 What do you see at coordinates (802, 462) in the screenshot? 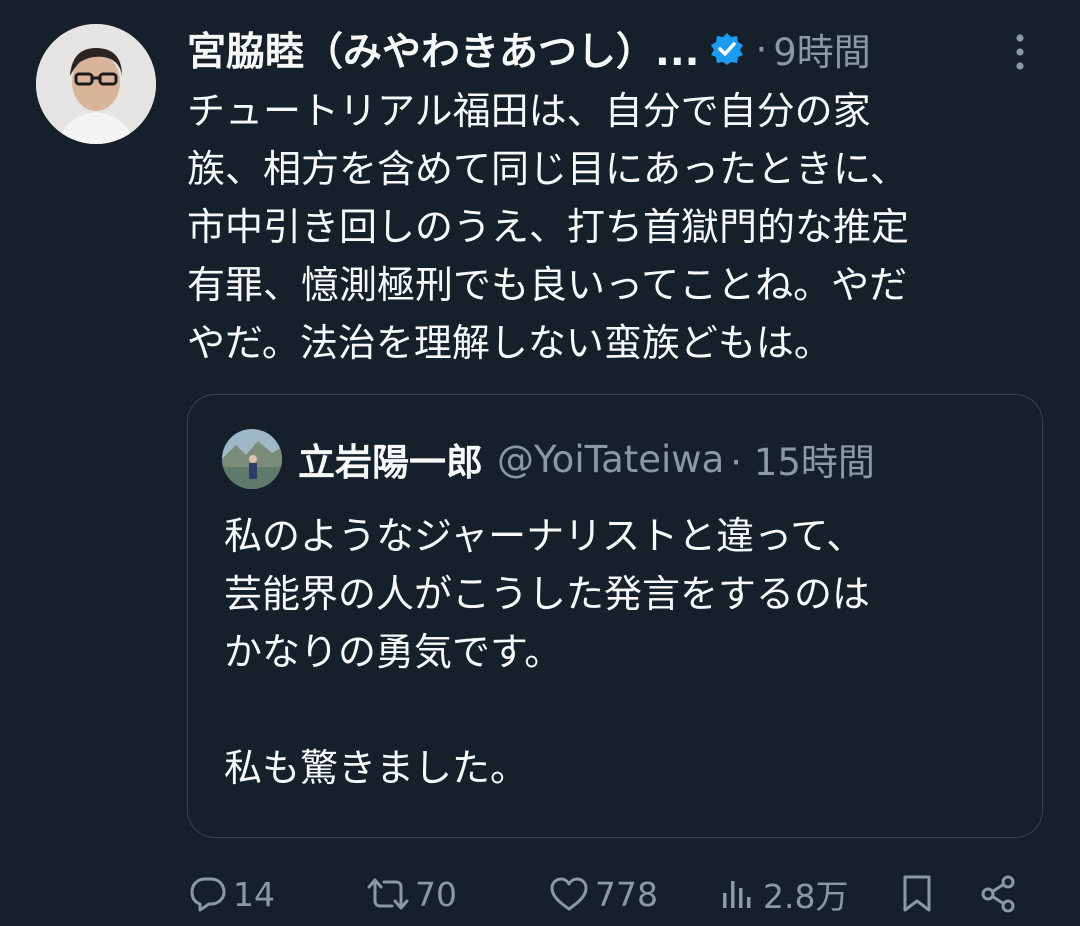
I see `quoted-tweet-time: · 15時間` at bounding box center [802, 462].